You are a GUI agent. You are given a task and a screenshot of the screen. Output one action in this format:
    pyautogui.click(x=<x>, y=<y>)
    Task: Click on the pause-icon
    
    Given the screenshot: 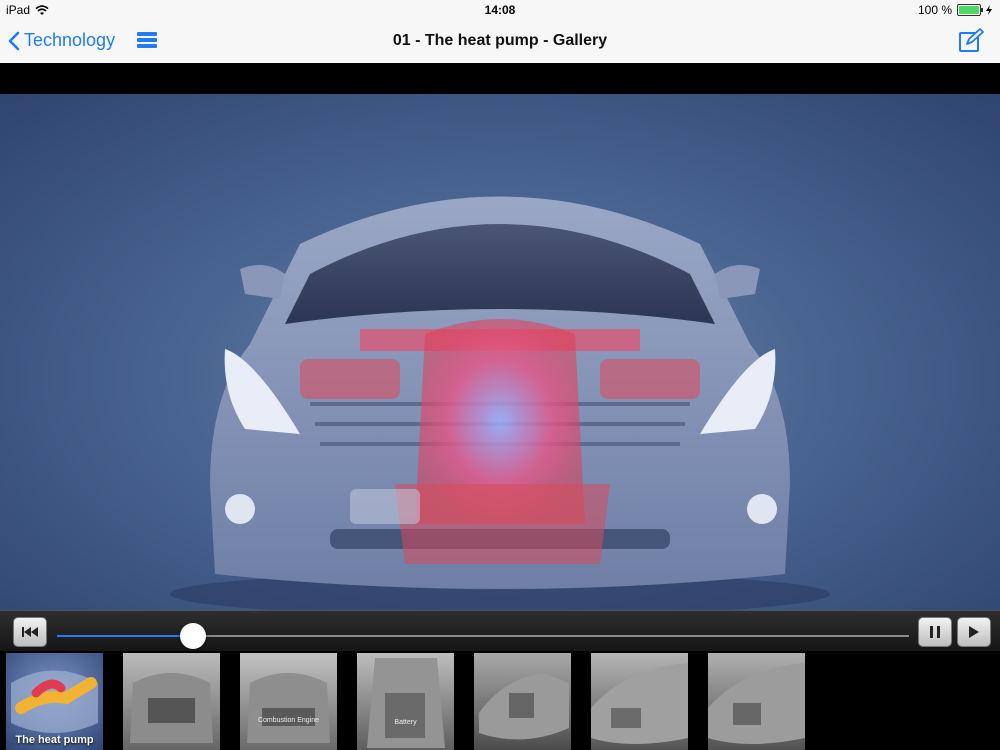 What is the action you would take?
    pyautogui.click(x=935, y=632)
    